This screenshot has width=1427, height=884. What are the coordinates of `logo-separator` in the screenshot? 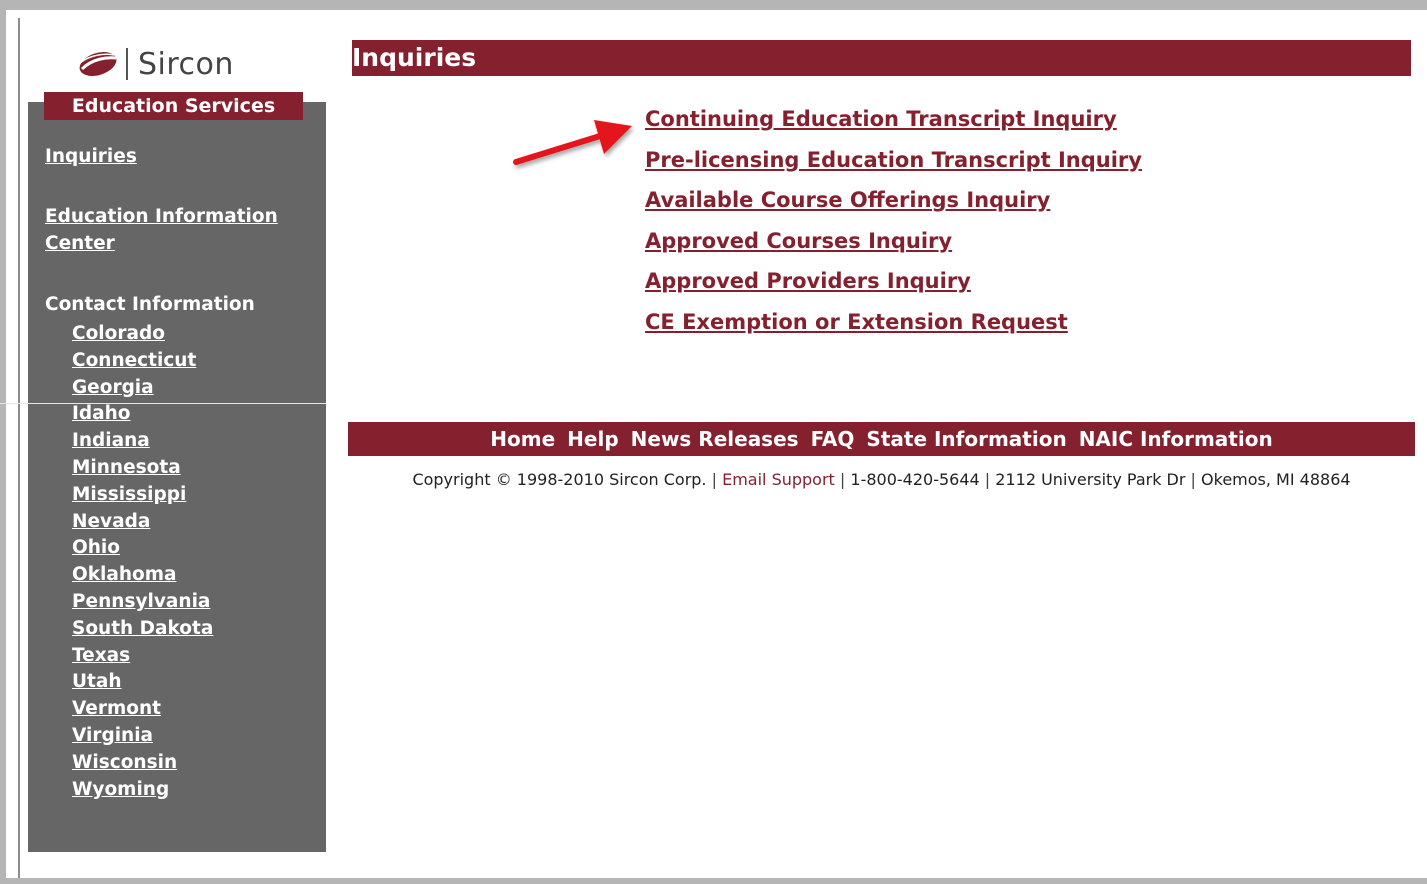 It's located at (127, 64).